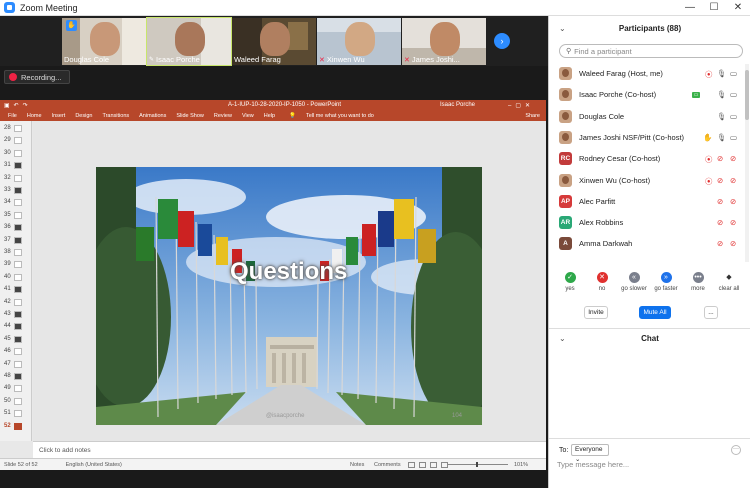 The width and height of the screenshot is (750, 488). I want to click on slide-thumbnail: 31, so click(15, 165).